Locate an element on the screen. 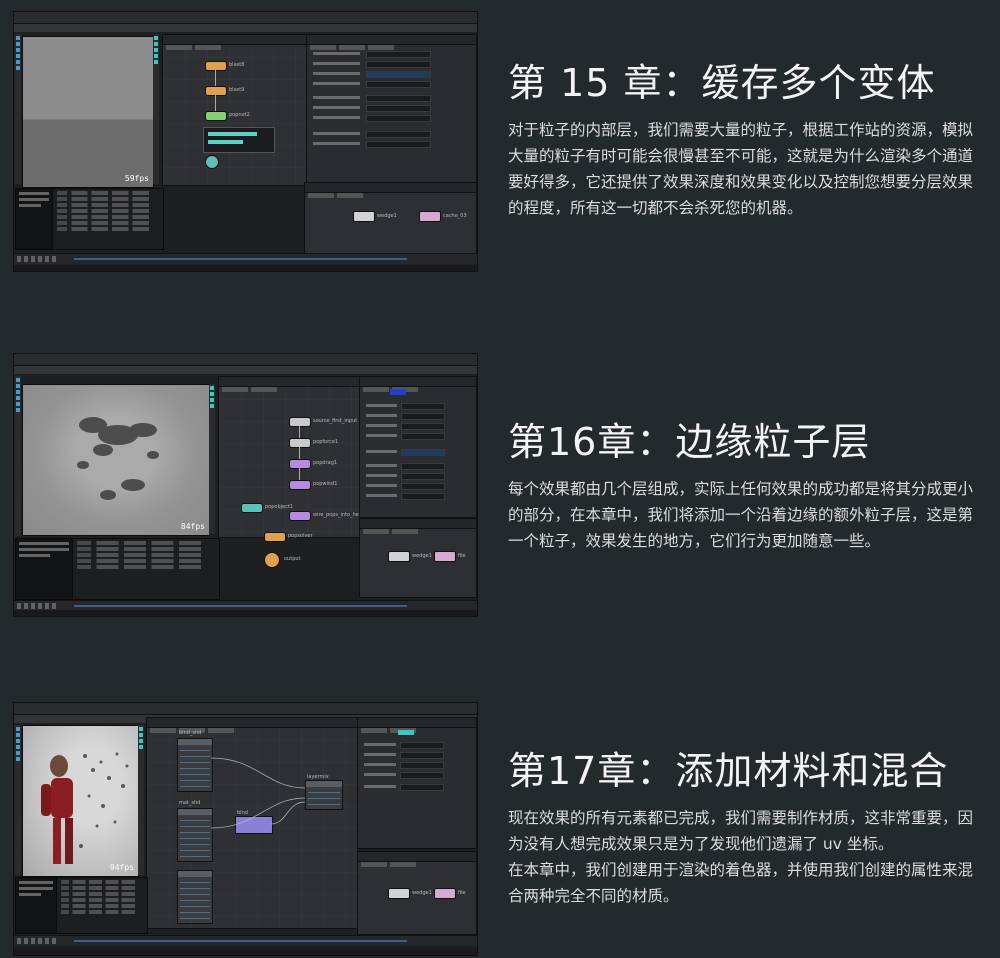 The image size is (1000, 958). source-node is located at coordinates (300, 422).